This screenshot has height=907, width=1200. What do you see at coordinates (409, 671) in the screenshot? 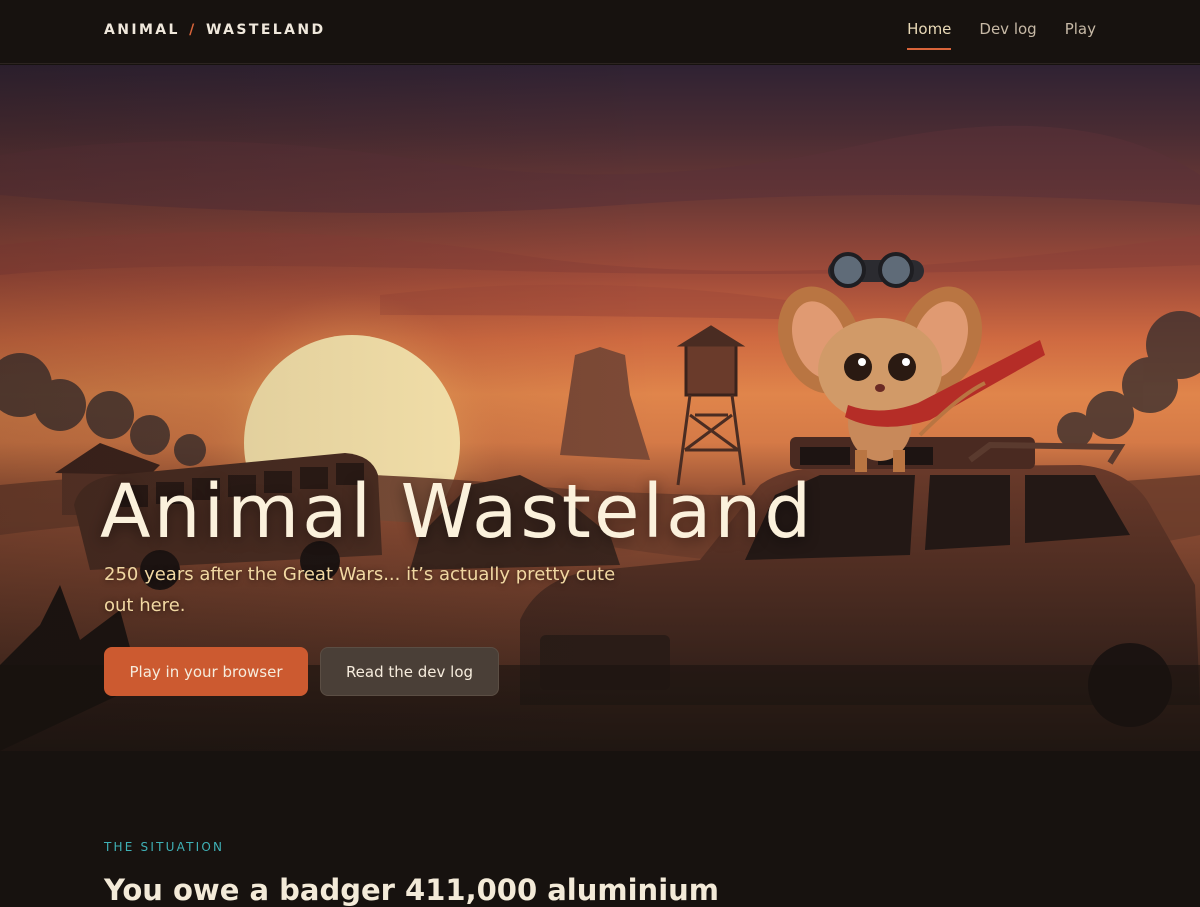
I see `read-dev-log-button: Read the dev log` at bounding box center [409, 671].